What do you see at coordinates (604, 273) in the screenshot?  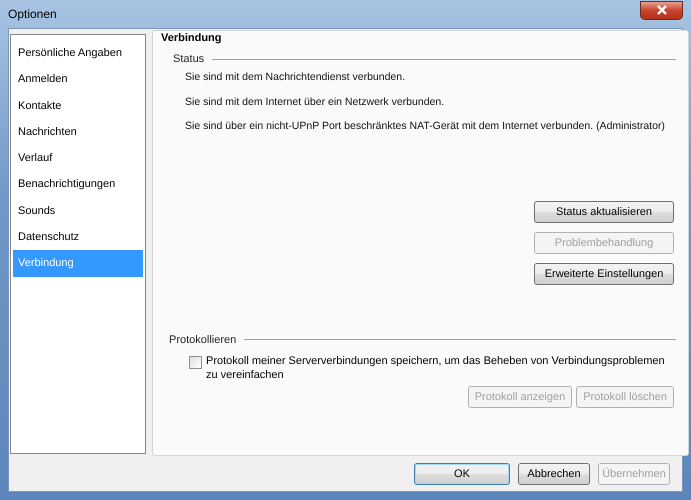 I see `action-button: Erweiterte Einstellungen` at bounding box center [604, 273].